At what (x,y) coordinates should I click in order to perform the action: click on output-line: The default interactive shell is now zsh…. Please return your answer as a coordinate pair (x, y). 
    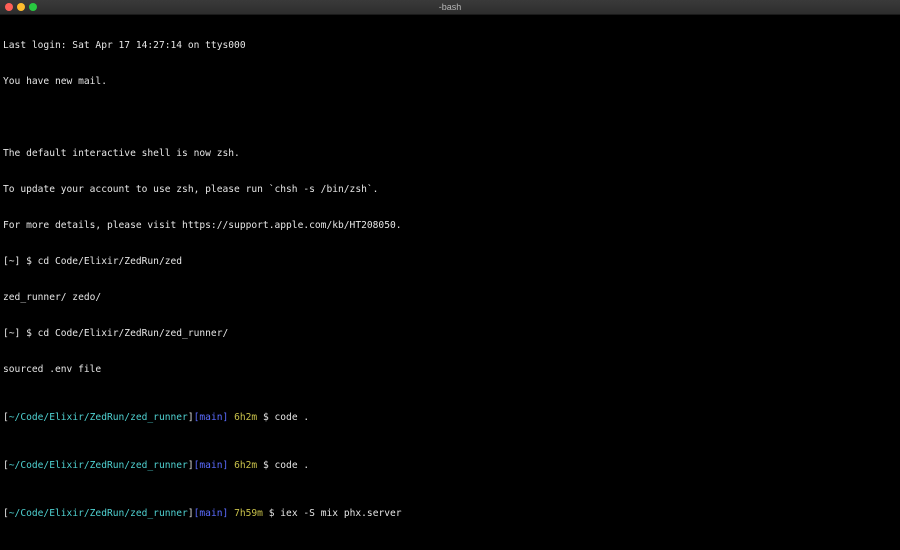
    Looking at the image, I should click on (121, 153).